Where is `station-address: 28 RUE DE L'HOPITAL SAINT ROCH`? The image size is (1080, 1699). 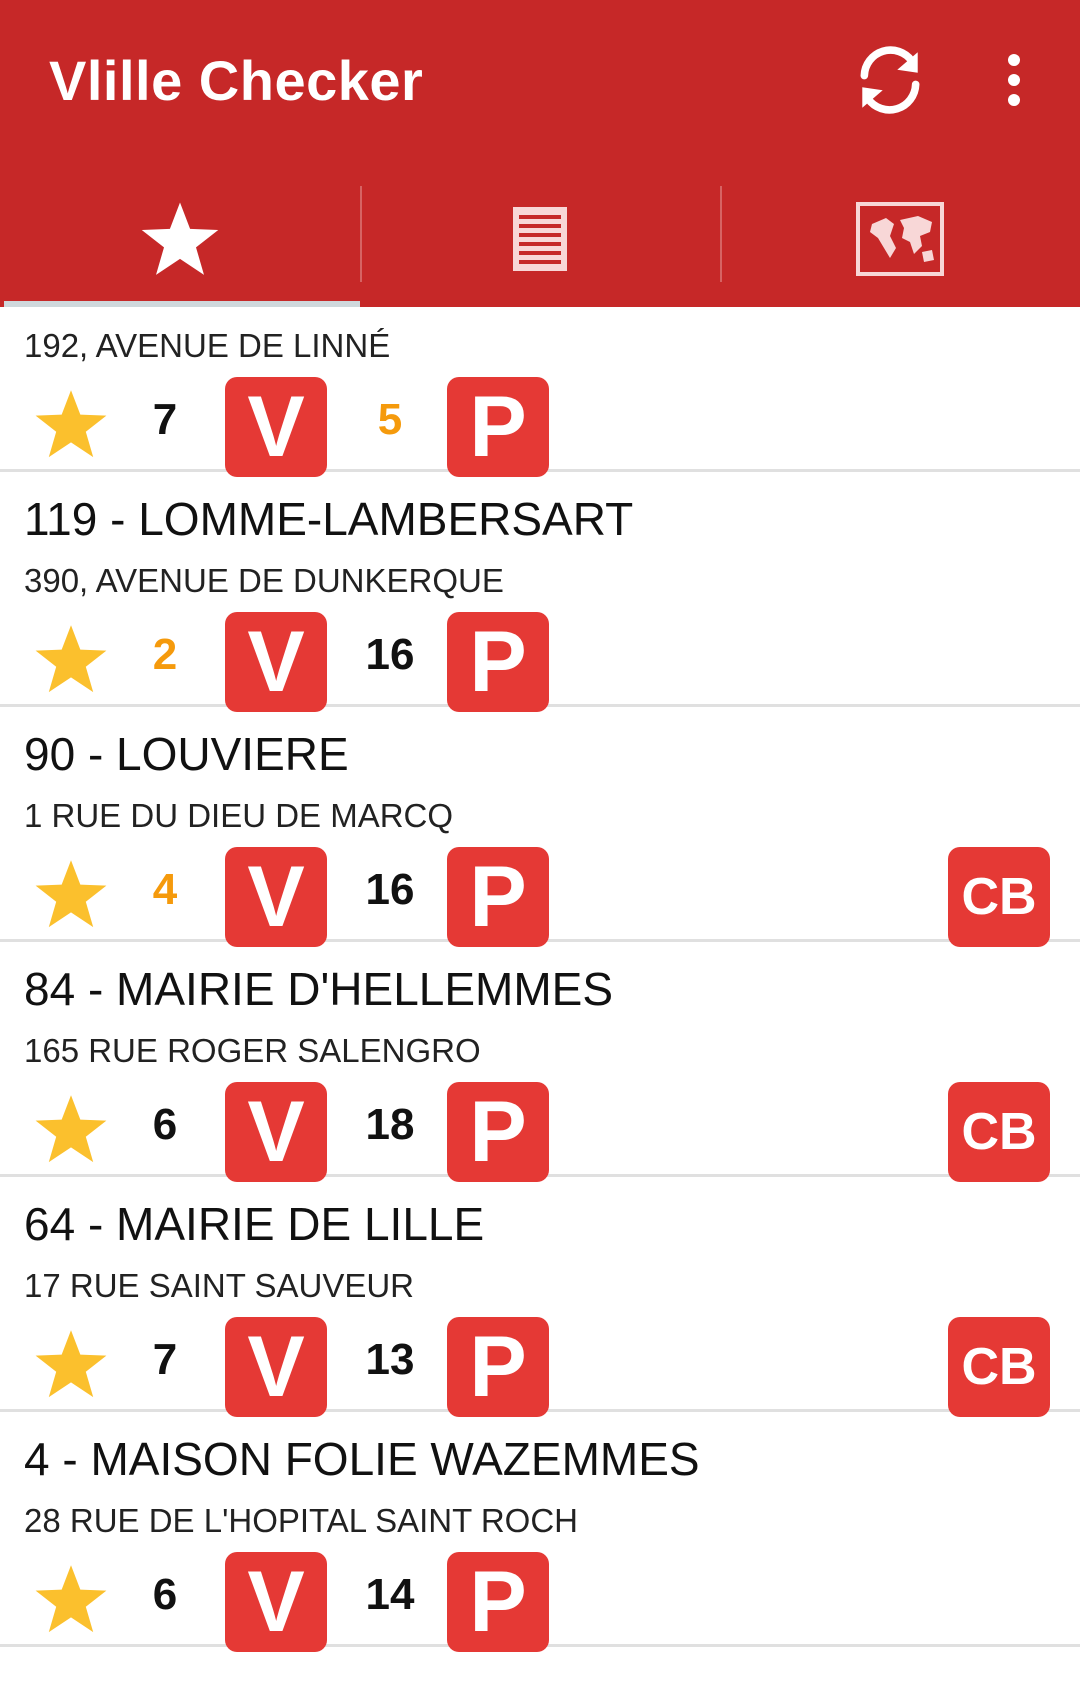
station-address: 28 RUE DE L'HOPITAL SAINT ROCH is located at coordinates (301, 1520).